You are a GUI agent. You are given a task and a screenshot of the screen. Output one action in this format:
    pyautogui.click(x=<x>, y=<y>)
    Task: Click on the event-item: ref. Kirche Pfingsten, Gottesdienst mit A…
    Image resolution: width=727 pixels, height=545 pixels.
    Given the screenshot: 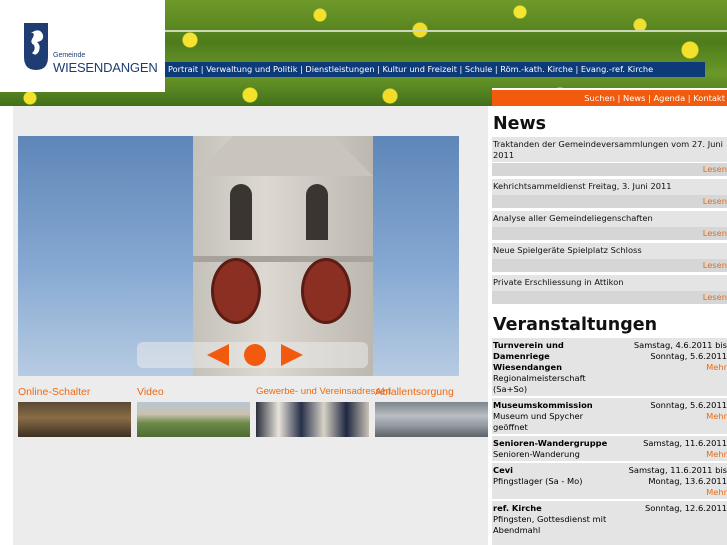 What is the action you would take?
    pyautogui.click(x=609, y=523)
    